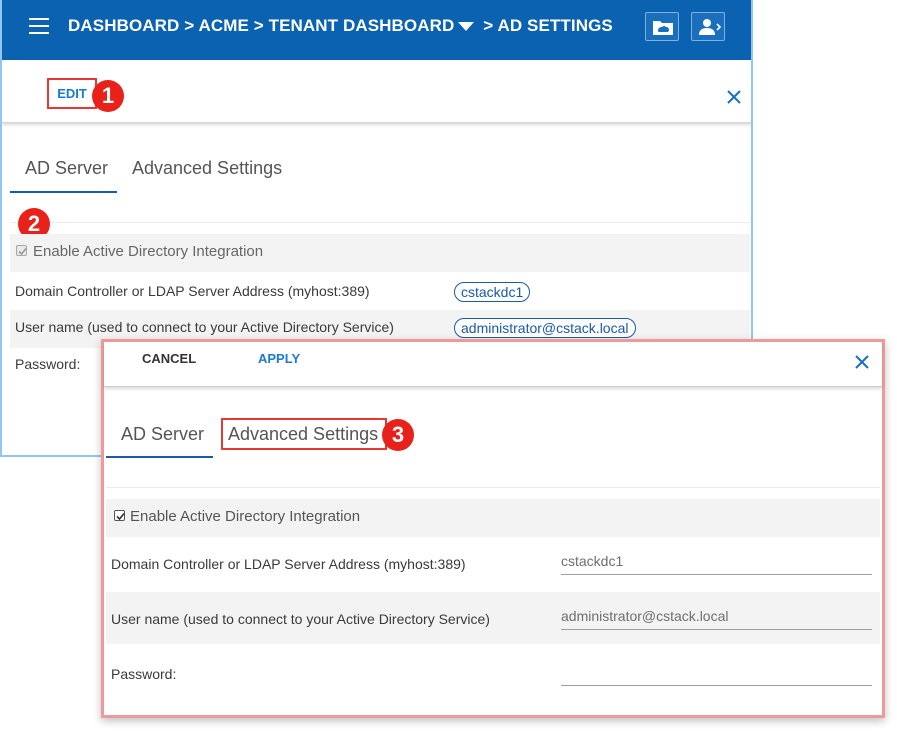 This screenshot has width=897, height=734. I want to click on caret-down-icon, so click(466, 26).